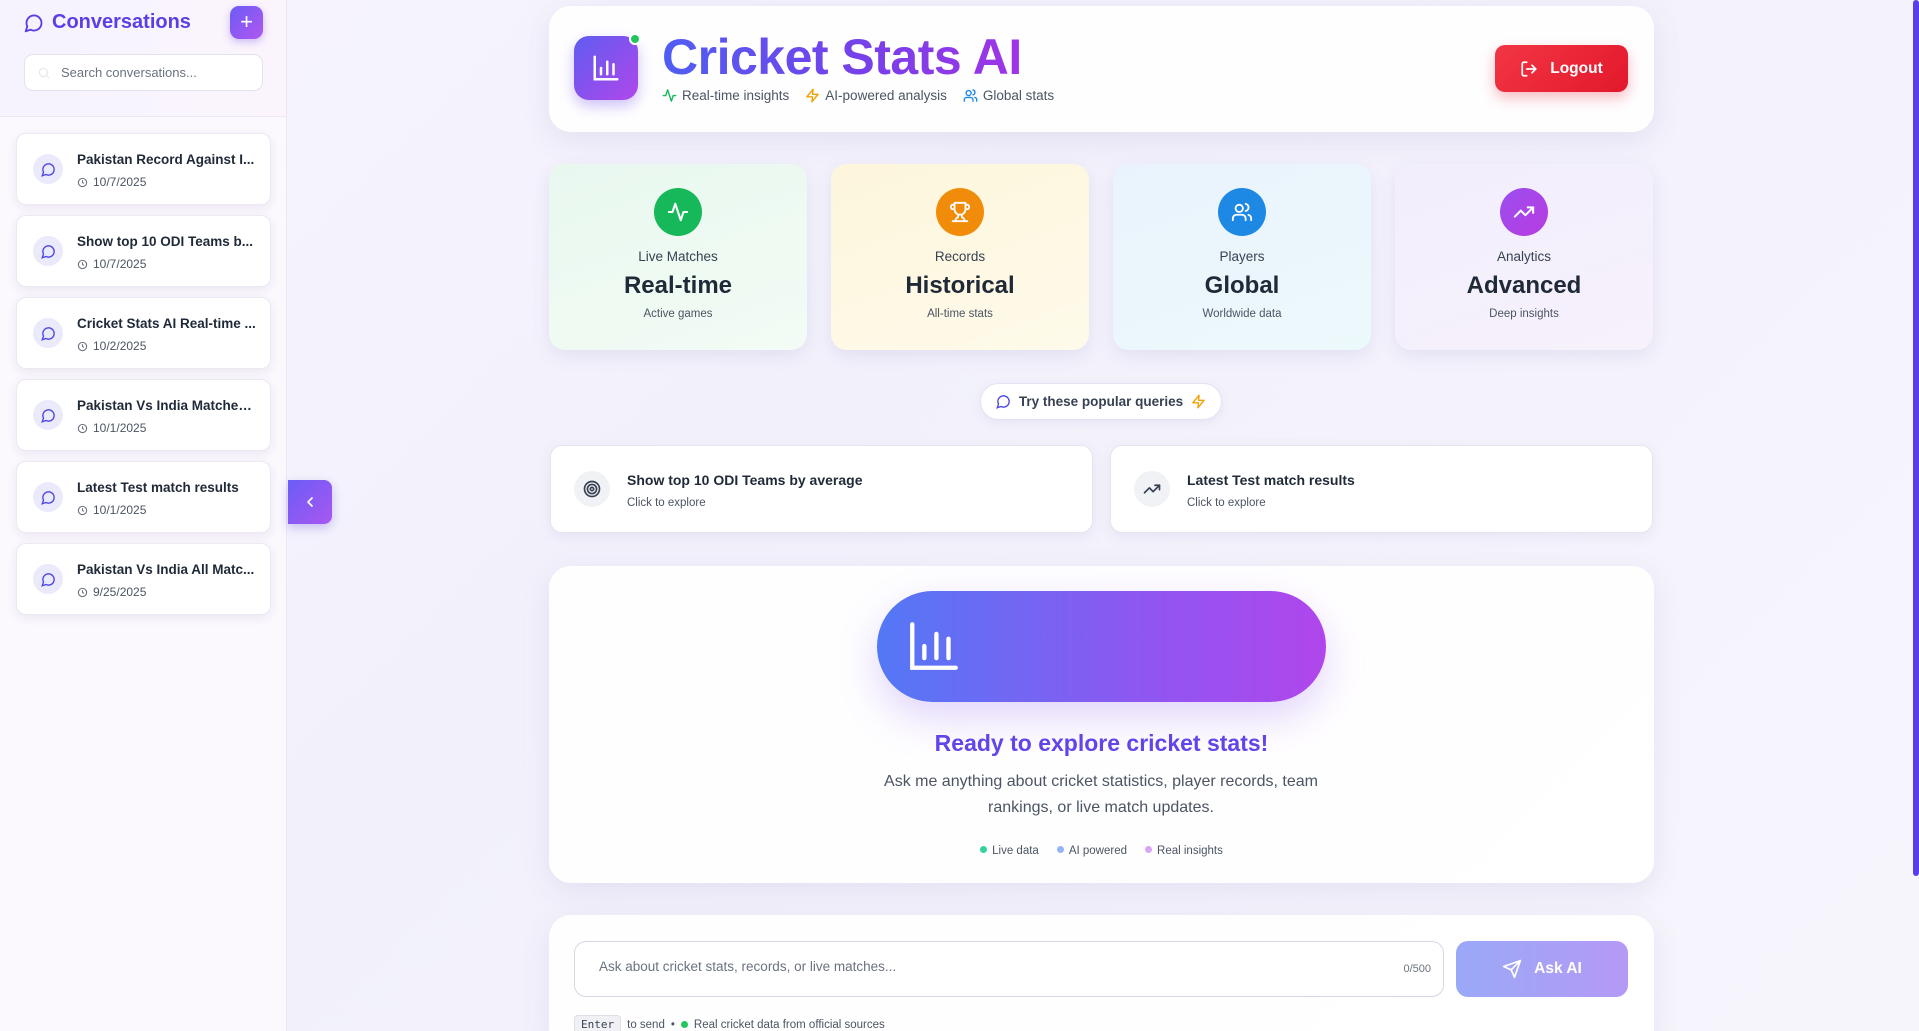 This screenshot has height=1031, width=1919. I want to click on logout-icon, so click(1529, 68).